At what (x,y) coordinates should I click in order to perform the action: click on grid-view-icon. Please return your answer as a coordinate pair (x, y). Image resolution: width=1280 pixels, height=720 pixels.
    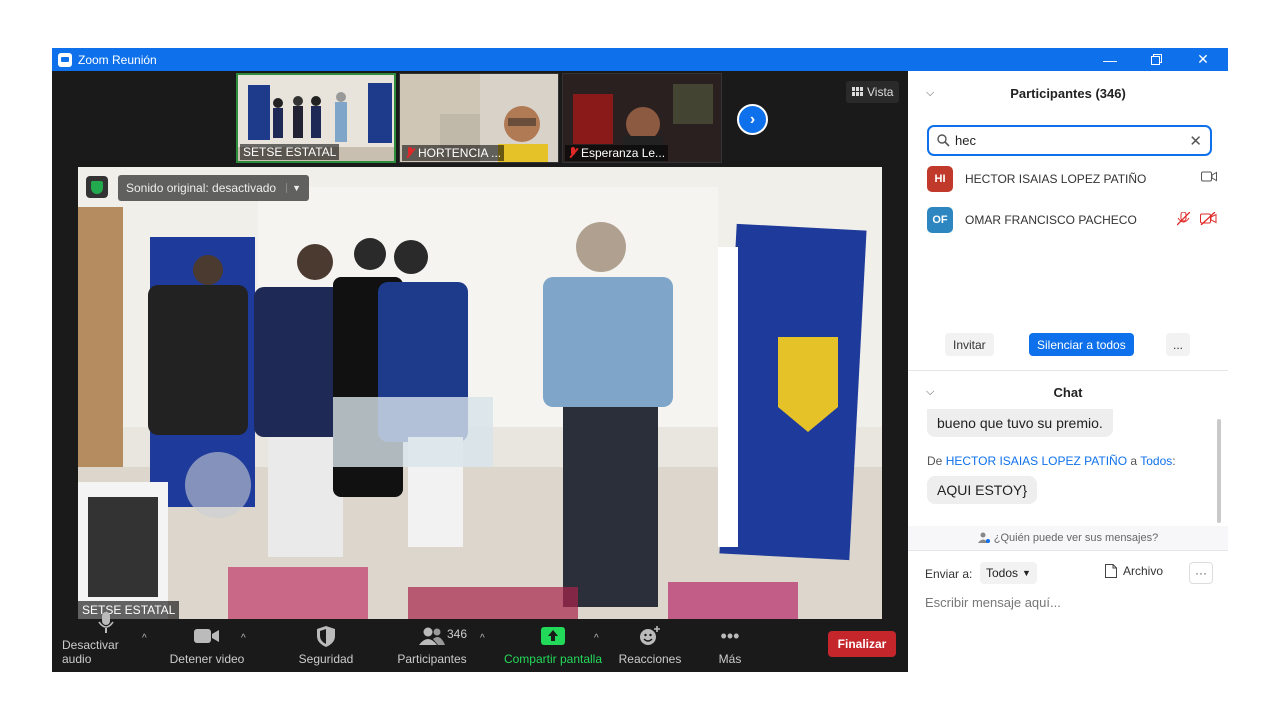
    Looking at the image, I should click on (857, 91).